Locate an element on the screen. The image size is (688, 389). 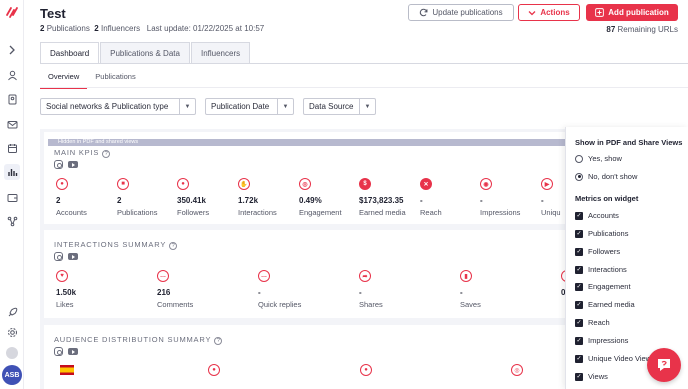
publication-icon: ■ is located at coordinates (123, 184).